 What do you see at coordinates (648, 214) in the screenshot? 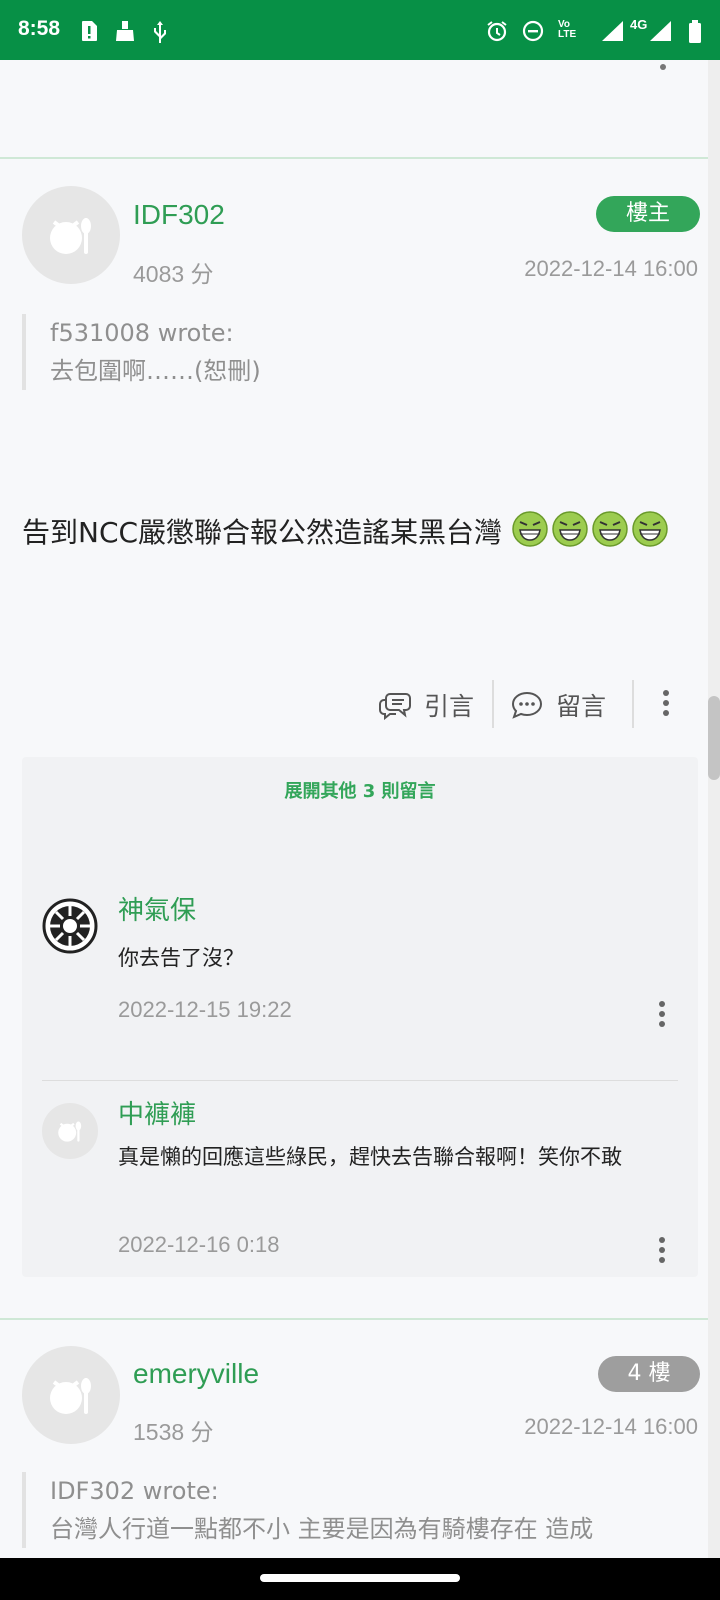
I see `thread-owner-badge: 樓主` at bounding box center [648, 214].